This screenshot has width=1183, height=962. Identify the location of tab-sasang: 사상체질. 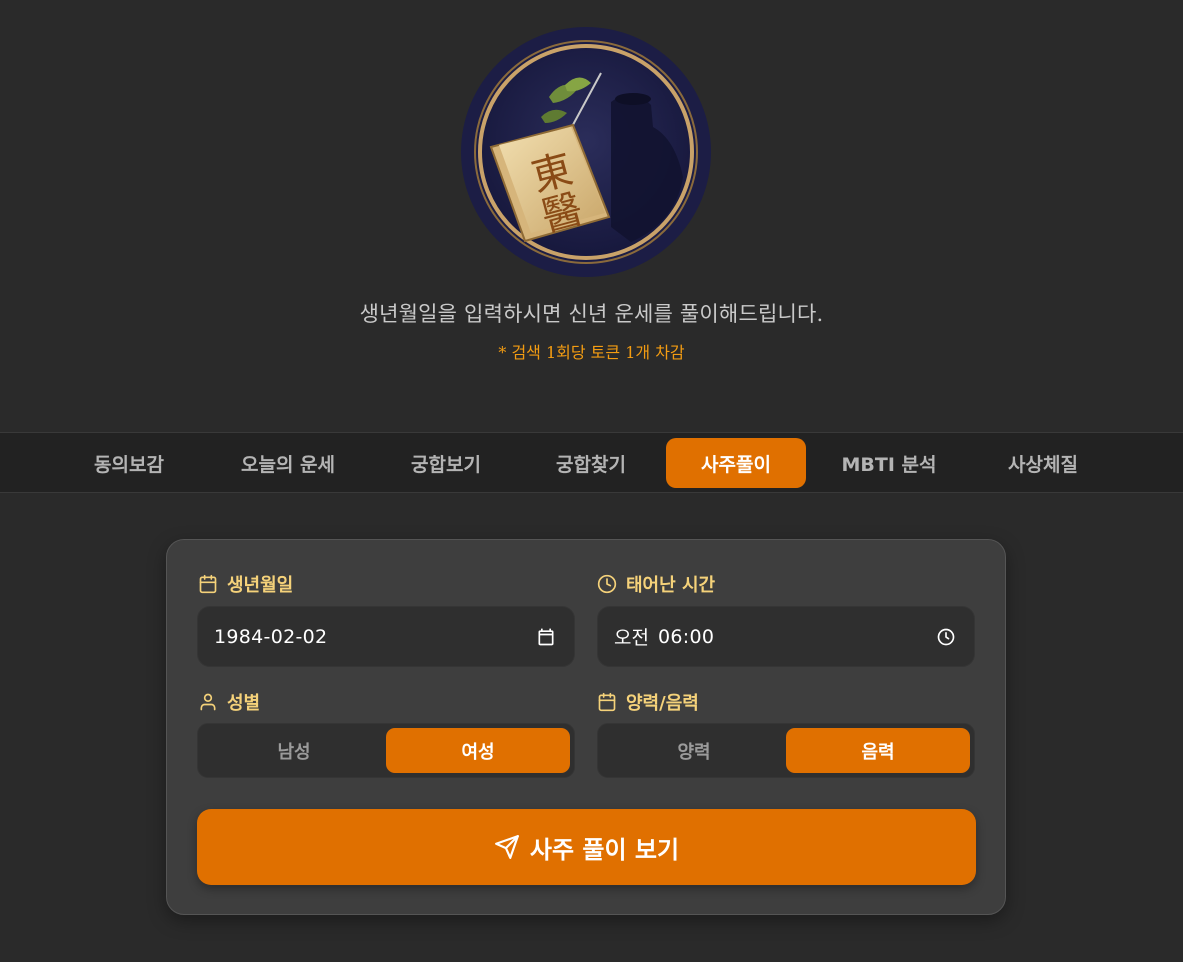
(1043, 463).